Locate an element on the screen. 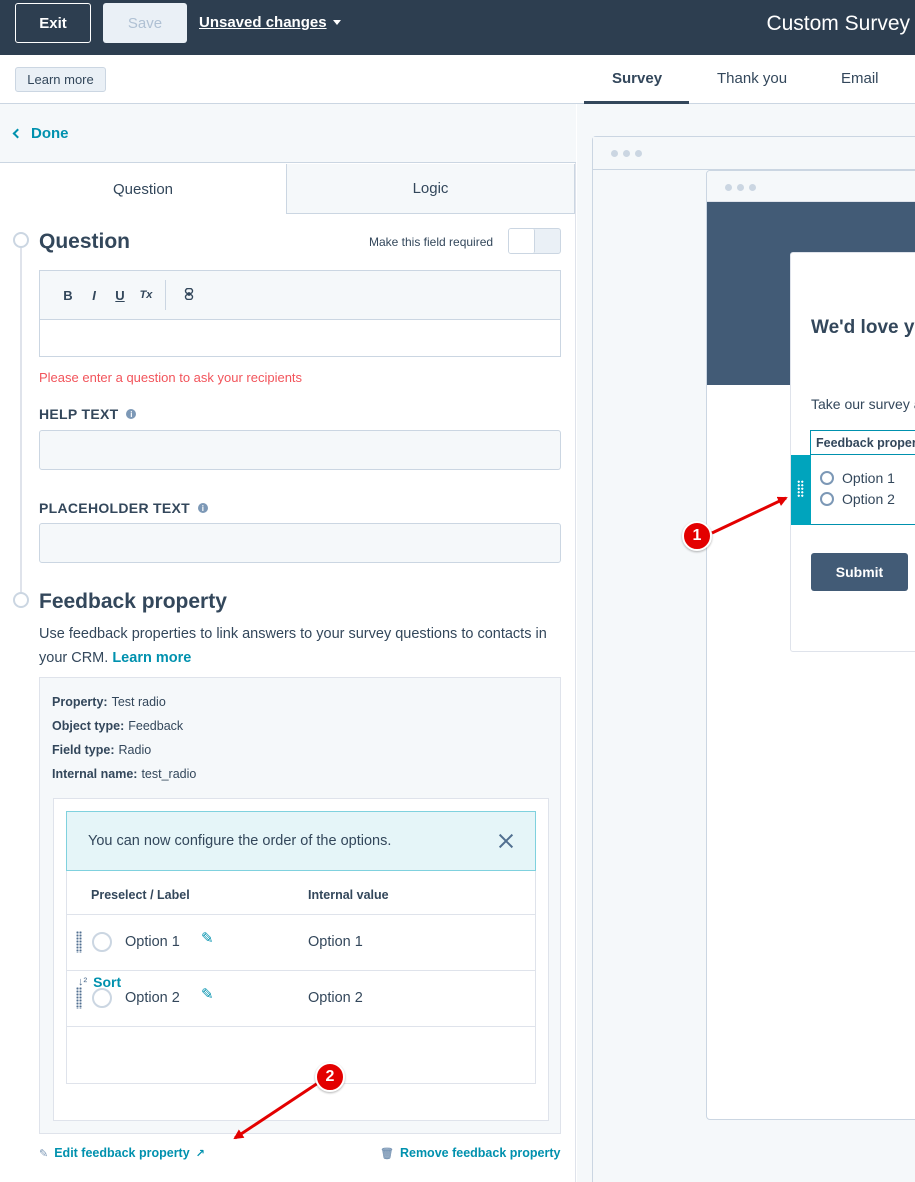 This screenshot has height=1182, width=915. feedback-property-heading: Feedback property is located at coordinates (133, 601).